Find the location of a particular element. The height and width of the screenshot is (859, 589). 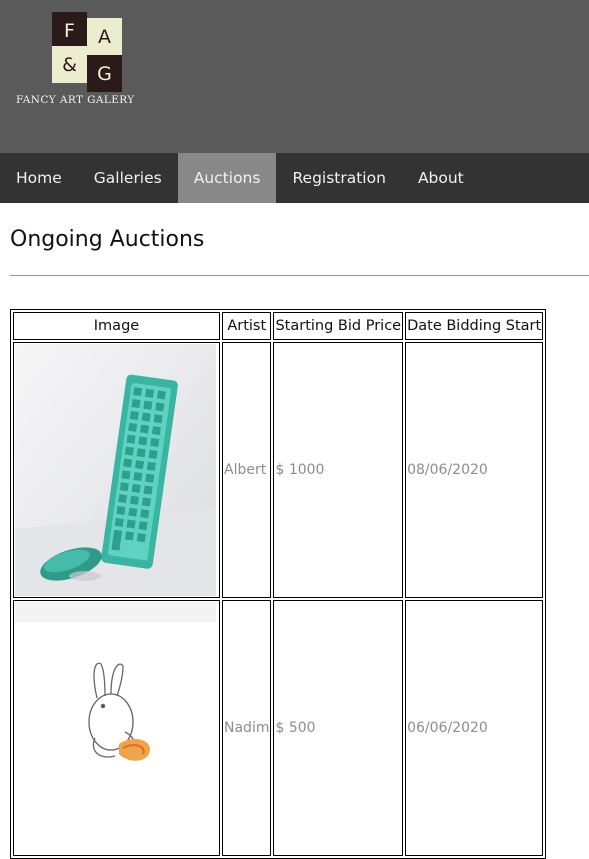

logo-letter-f: F is located at coordinates (69, 30).